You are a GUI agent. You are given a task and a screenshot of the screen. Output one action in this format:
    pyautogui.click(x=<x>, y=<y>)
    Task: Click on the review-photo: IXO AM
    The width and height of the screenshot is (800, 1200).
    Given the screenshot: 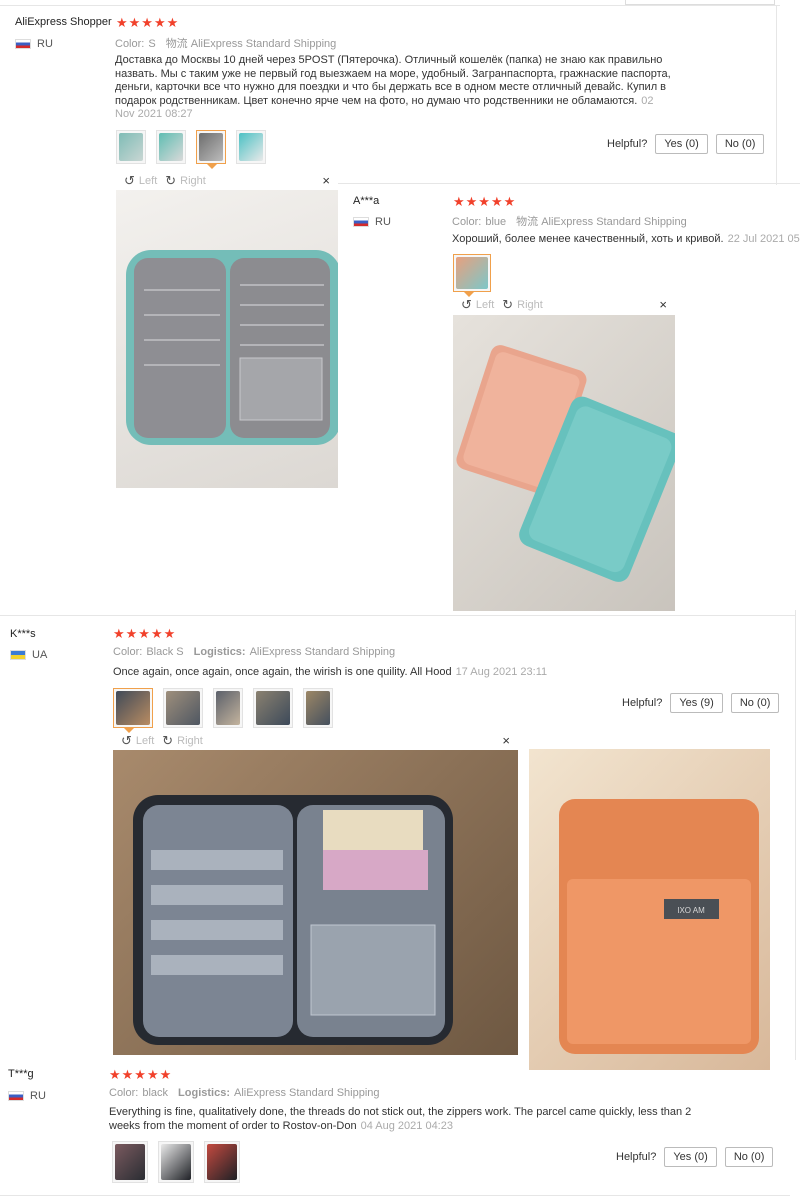 What is the action you would take?
    pyautogui.click(x=649, y=909)
    